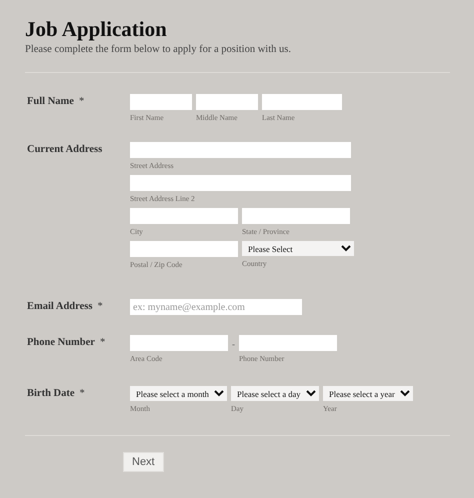  I want to click on dropdown: Please select a month, so click(178, 393).